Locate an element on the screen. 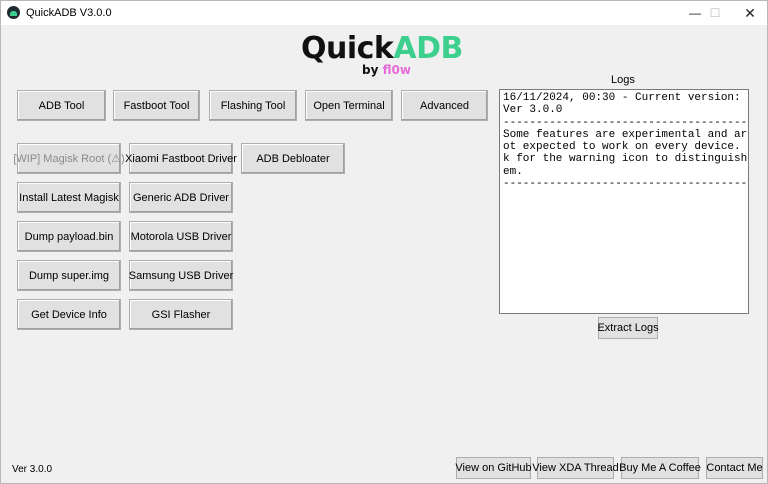 The width and height of the screenshot is (768, 484). adb-tool-button: ADB Tool is located at coordinates (61, 105).